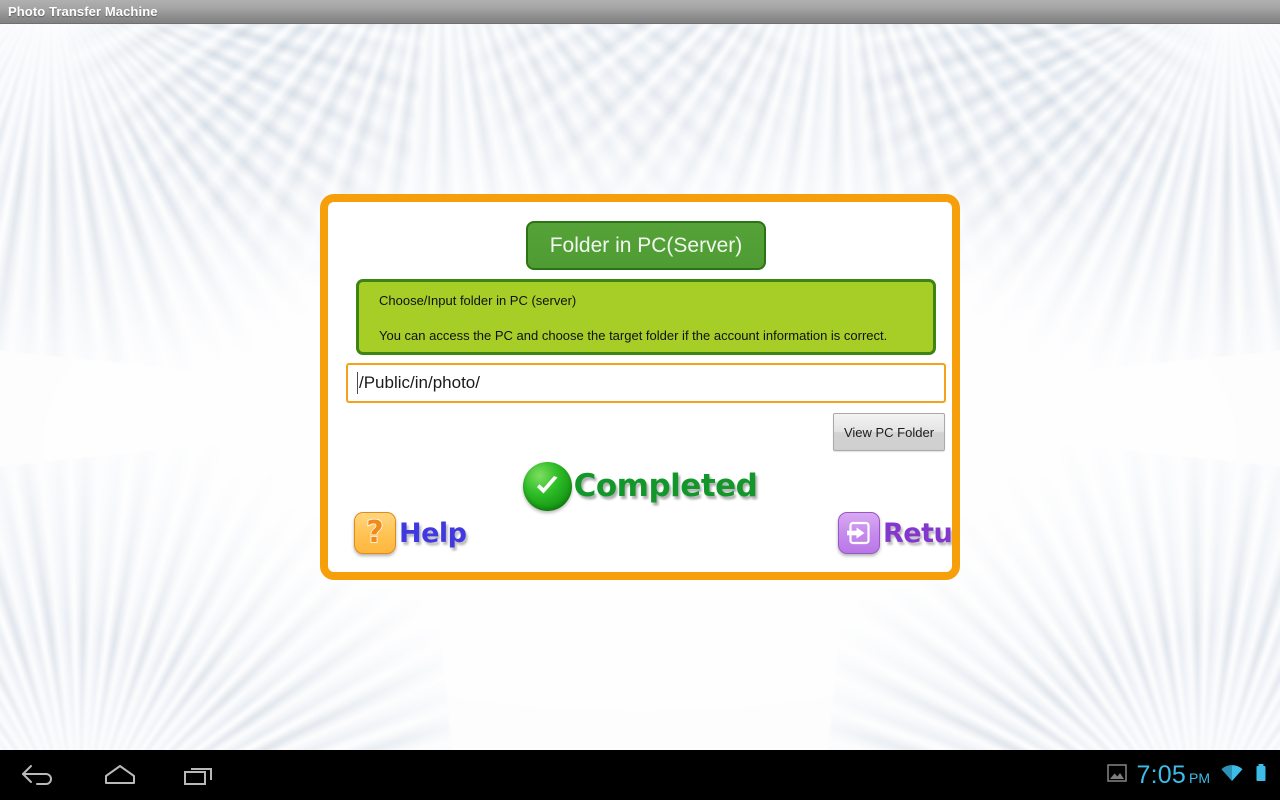 This screenshot has height=800, width=1280. Describe the element at coordinates (665, 486) in the screenshot. I see `status-label: Completed` at that location.